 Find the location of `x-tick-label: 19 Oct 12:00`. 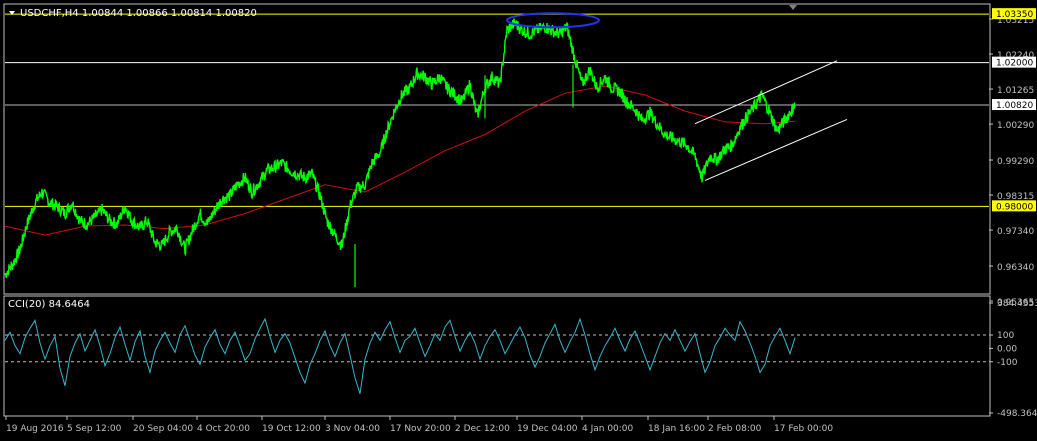

x-tick-label: 19 Oct 12:00 is located at coordinates (291, 429).